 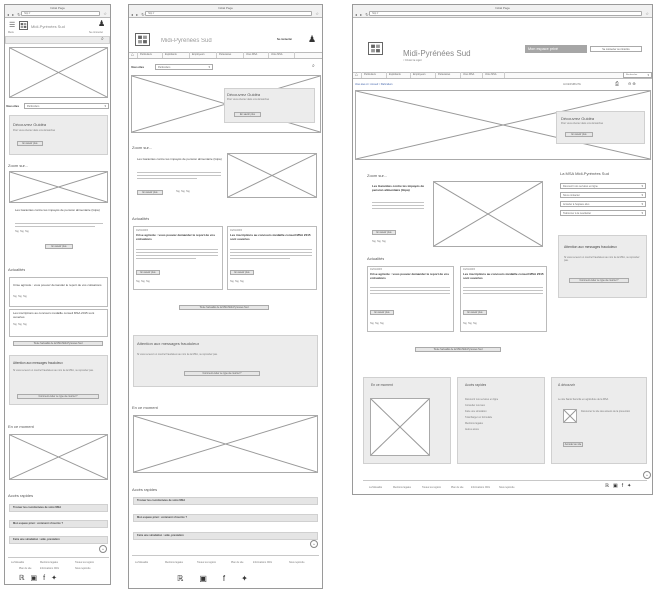 I want to click on login-button: Se connecter ou s'inscrire, so click(x=616, y=49).